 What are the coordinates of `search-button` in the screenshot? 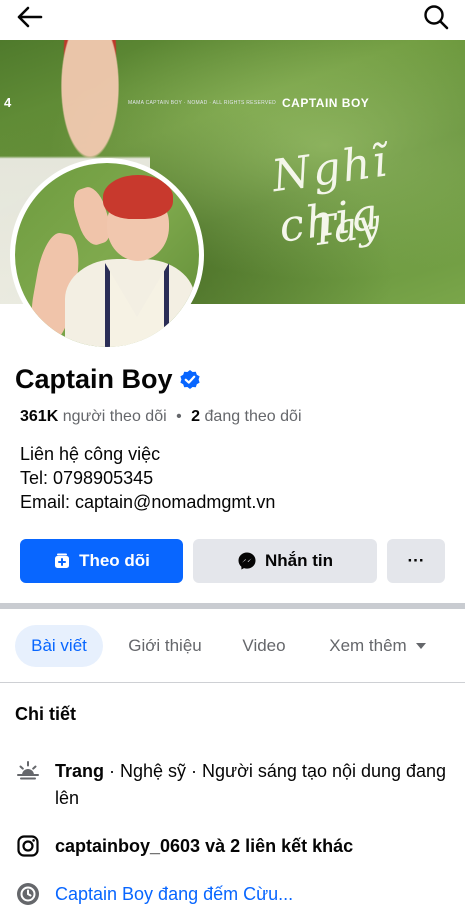 It's located at (436, 17).